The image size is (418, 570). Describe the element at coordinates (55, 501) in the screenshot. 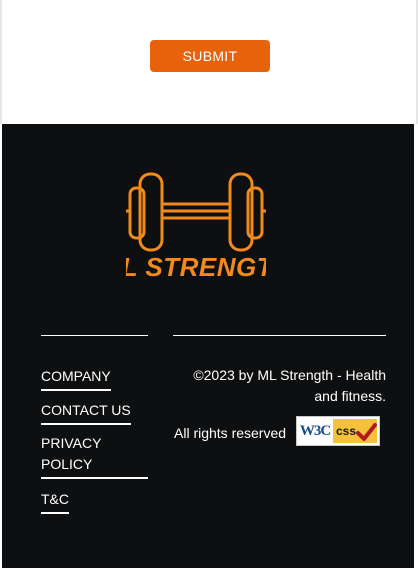

I see `footer-link-terms: T&C` at that location.